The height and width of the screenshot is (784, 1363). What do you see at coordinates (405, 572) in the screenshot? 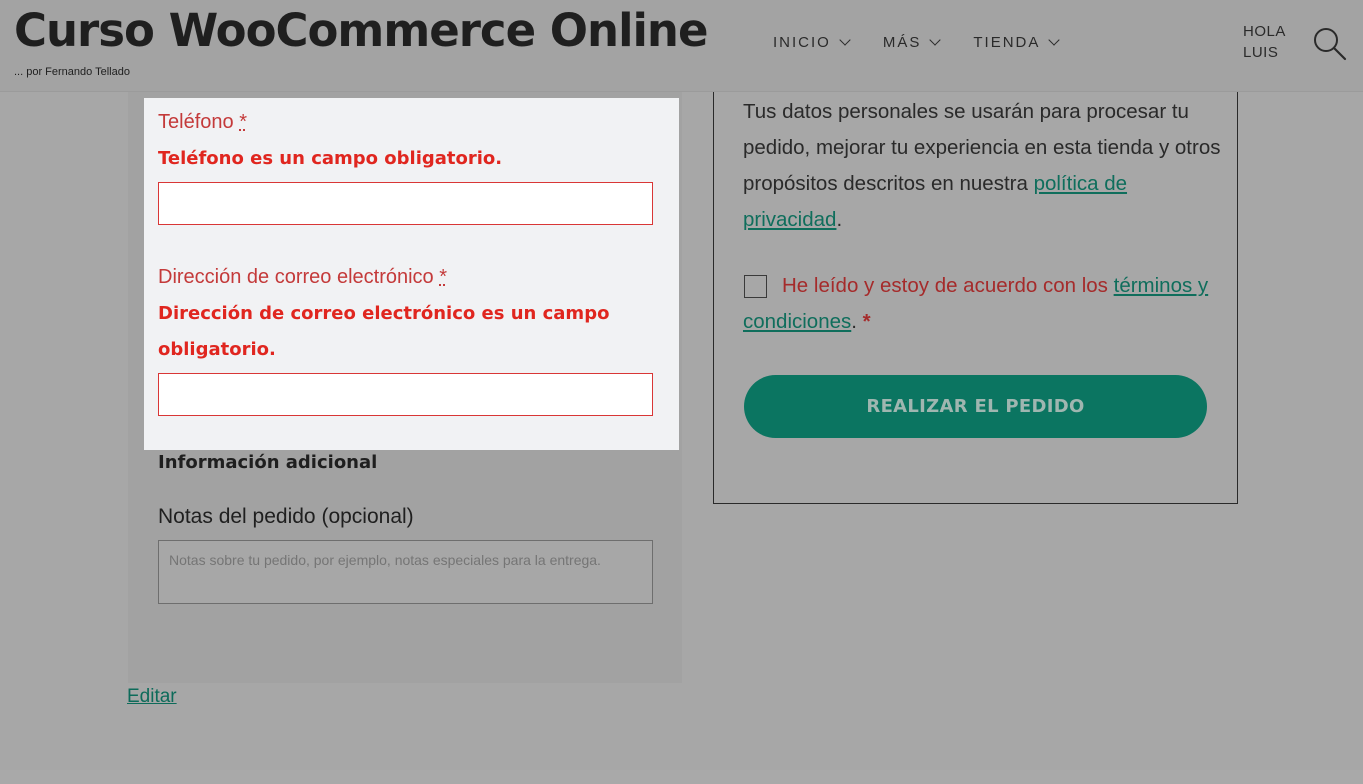
I see `order-notes-textarea` at bounding box center [405, 572].